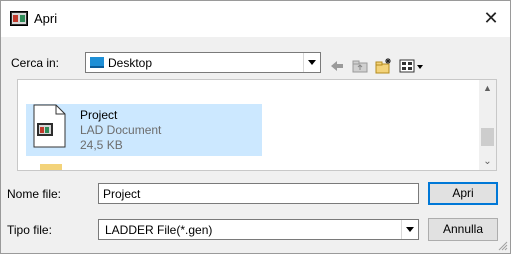 The image size is (511, 254). I want to click on list-item-selected: Project LAD Document 24,5 KB, so click(144, 130).